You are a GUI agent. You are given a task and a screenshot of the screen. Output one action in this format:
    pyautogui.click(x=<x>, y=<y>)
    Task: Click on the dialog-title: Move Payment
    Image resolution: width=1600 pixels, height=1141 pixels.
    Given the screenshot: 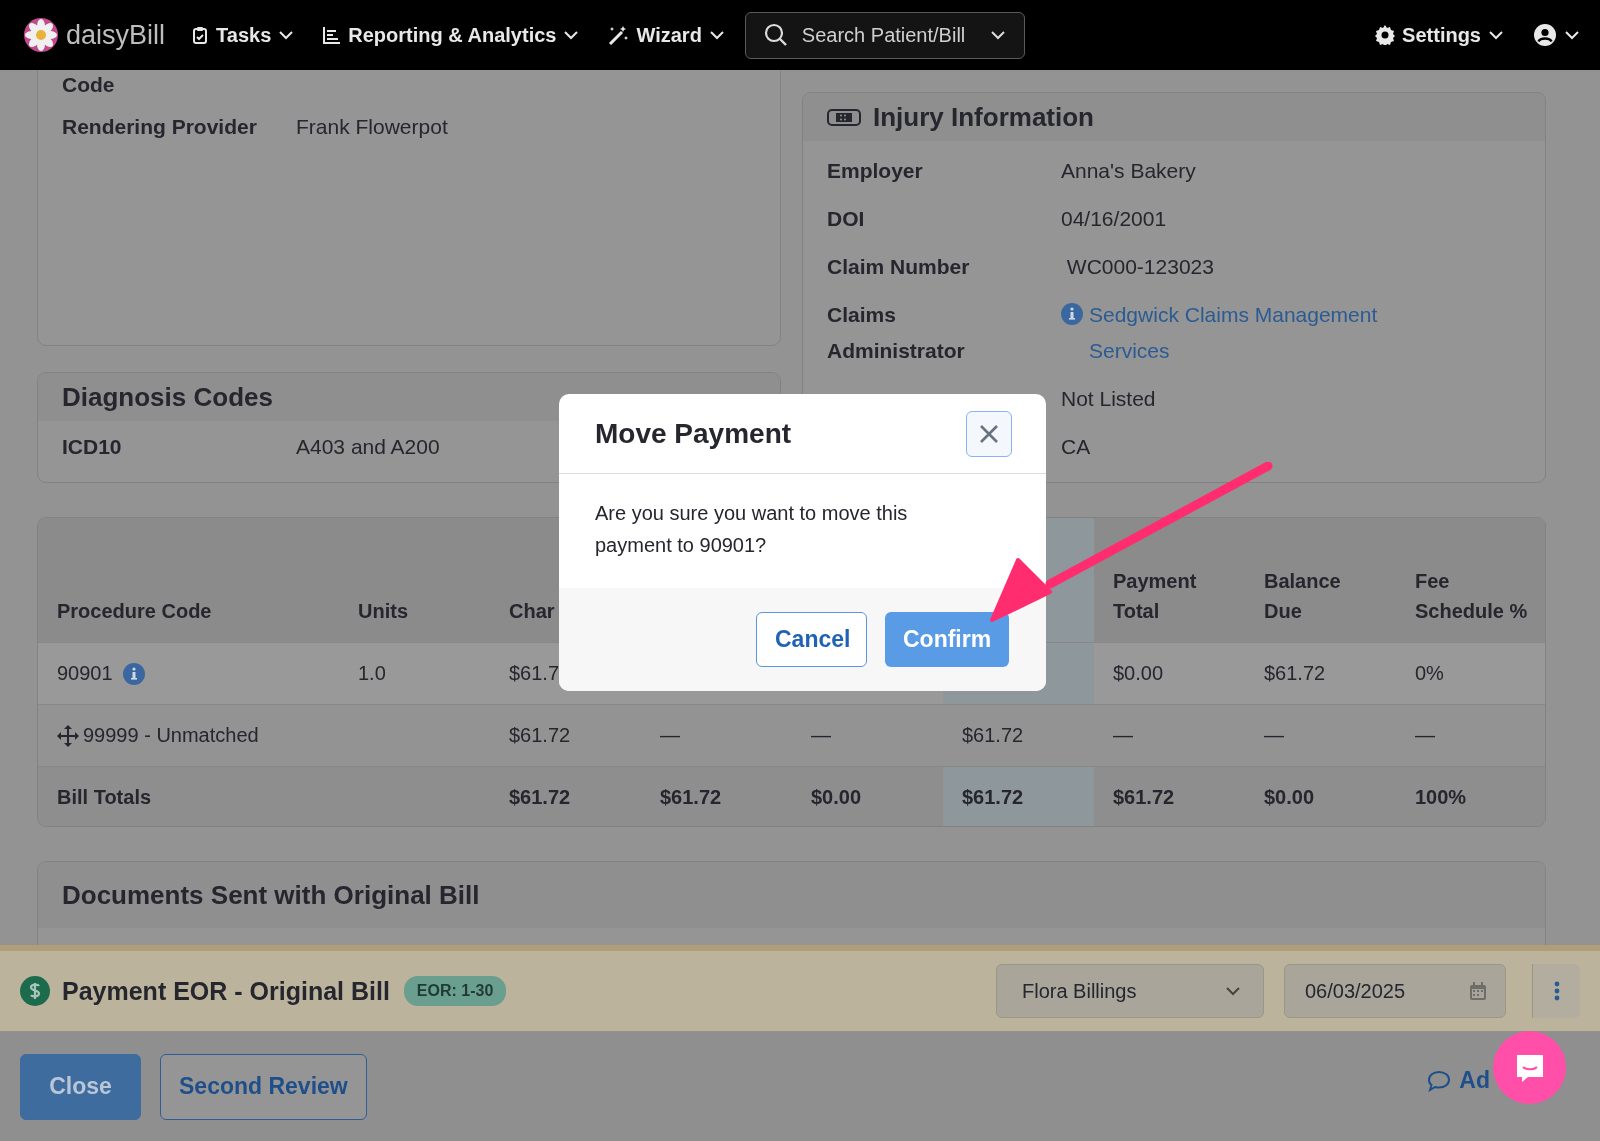 What is the action you would take?
    pyautogui.click(x=693, y=433)
    